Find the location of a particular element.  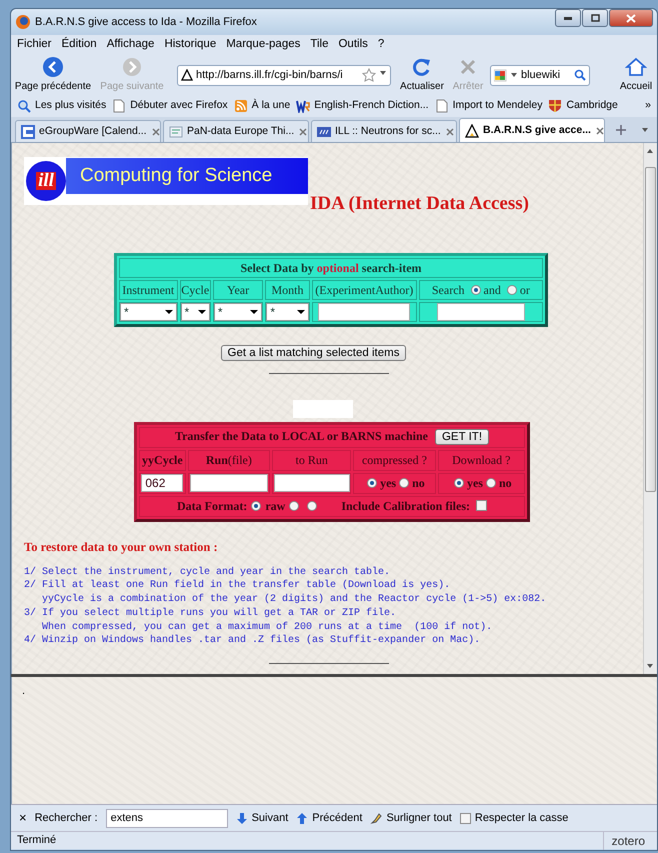

author-field is located at coordinates (364, 312).